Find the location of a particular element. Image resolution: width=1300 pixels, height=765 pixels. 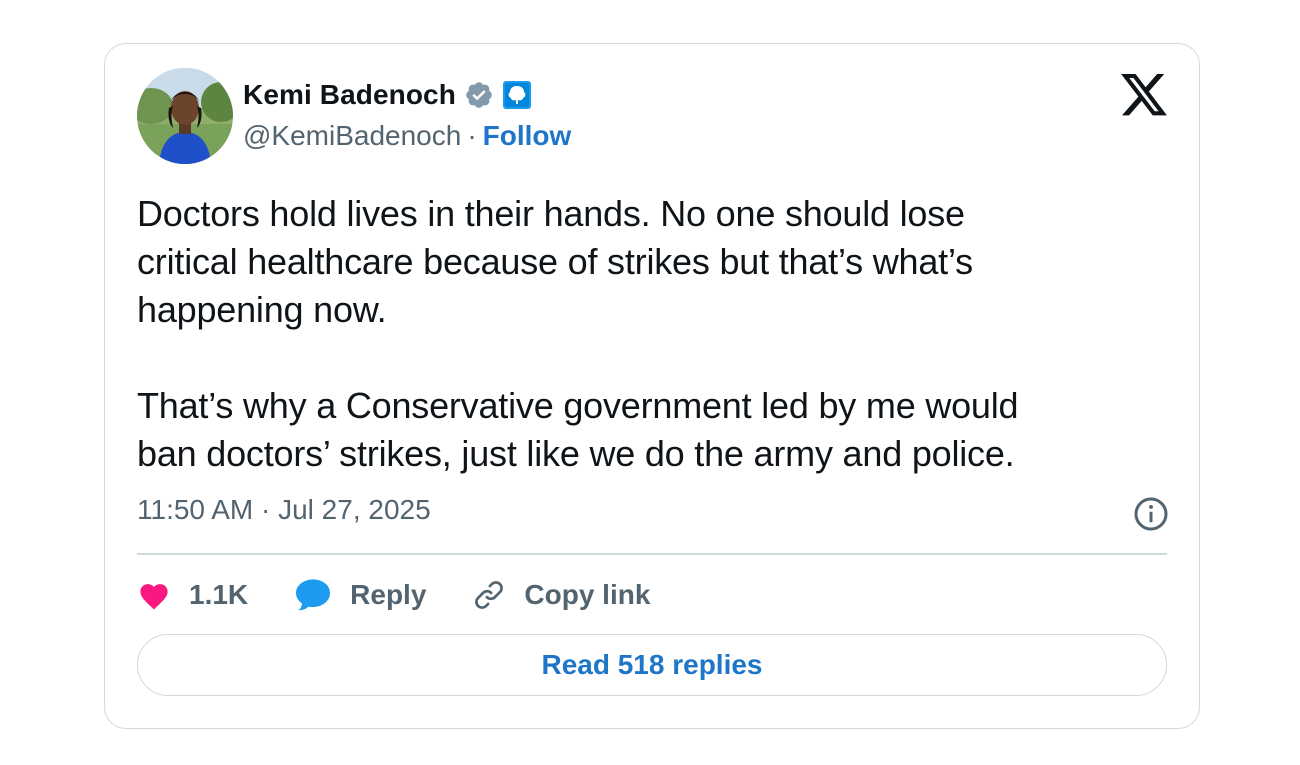

link-icon is located at coordinates (489, 595).